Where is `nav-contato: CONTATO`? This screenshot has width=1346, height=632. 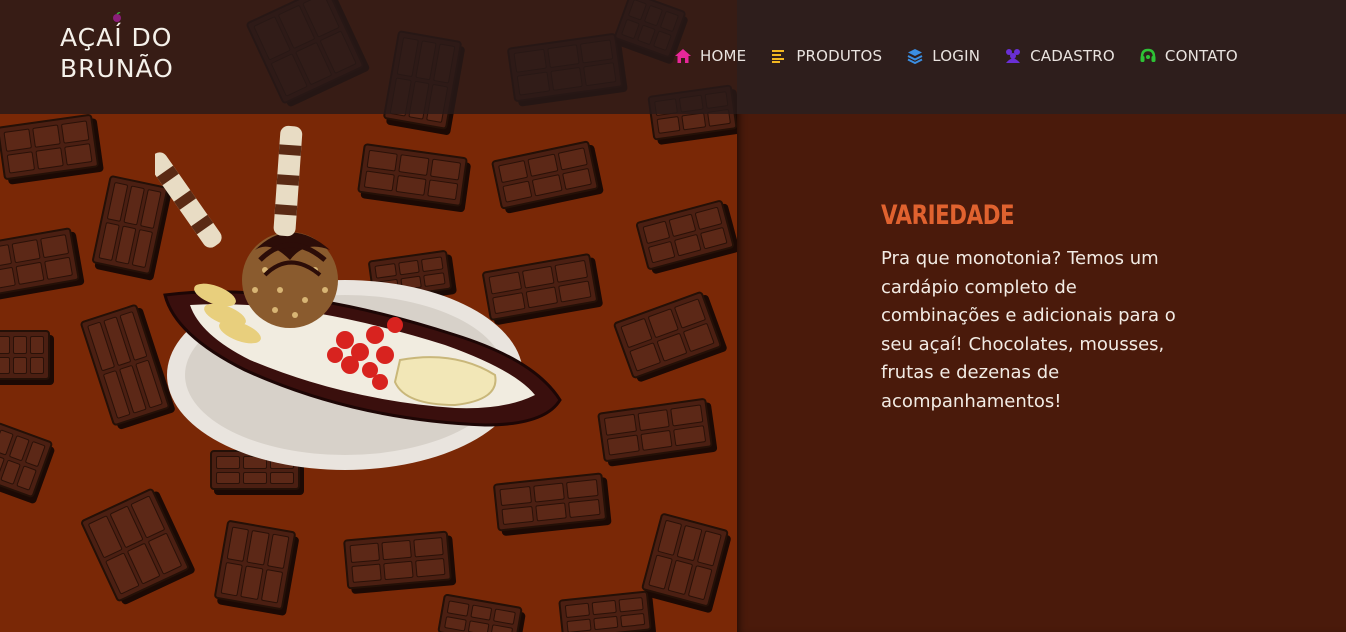
nav-contato: CONTATO is located at coordinates (1188, 56).